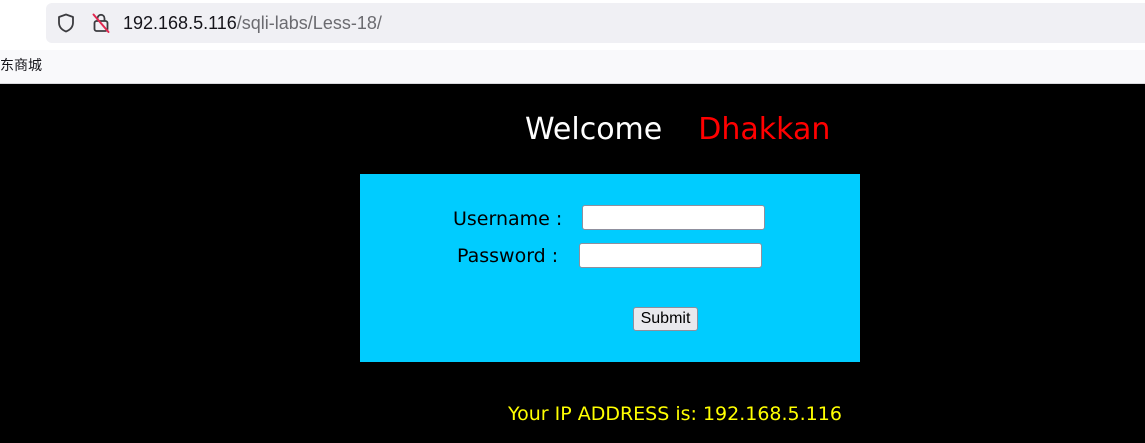  I want to click on submit-button: Submit, so click(665, 319).